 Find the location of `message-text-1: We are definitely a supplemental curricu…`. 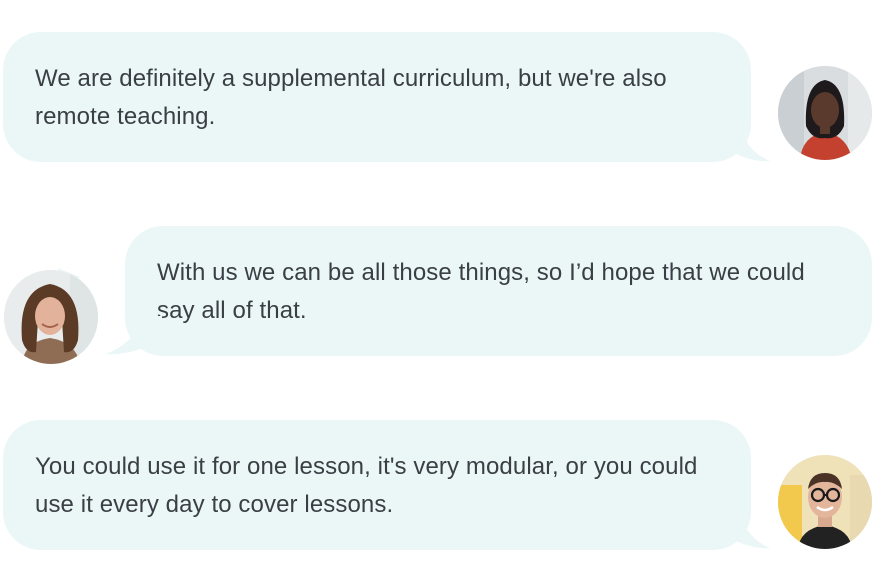

message-text-1: We are definitely a supplemental curricu… is located at coordinates (351, 97).